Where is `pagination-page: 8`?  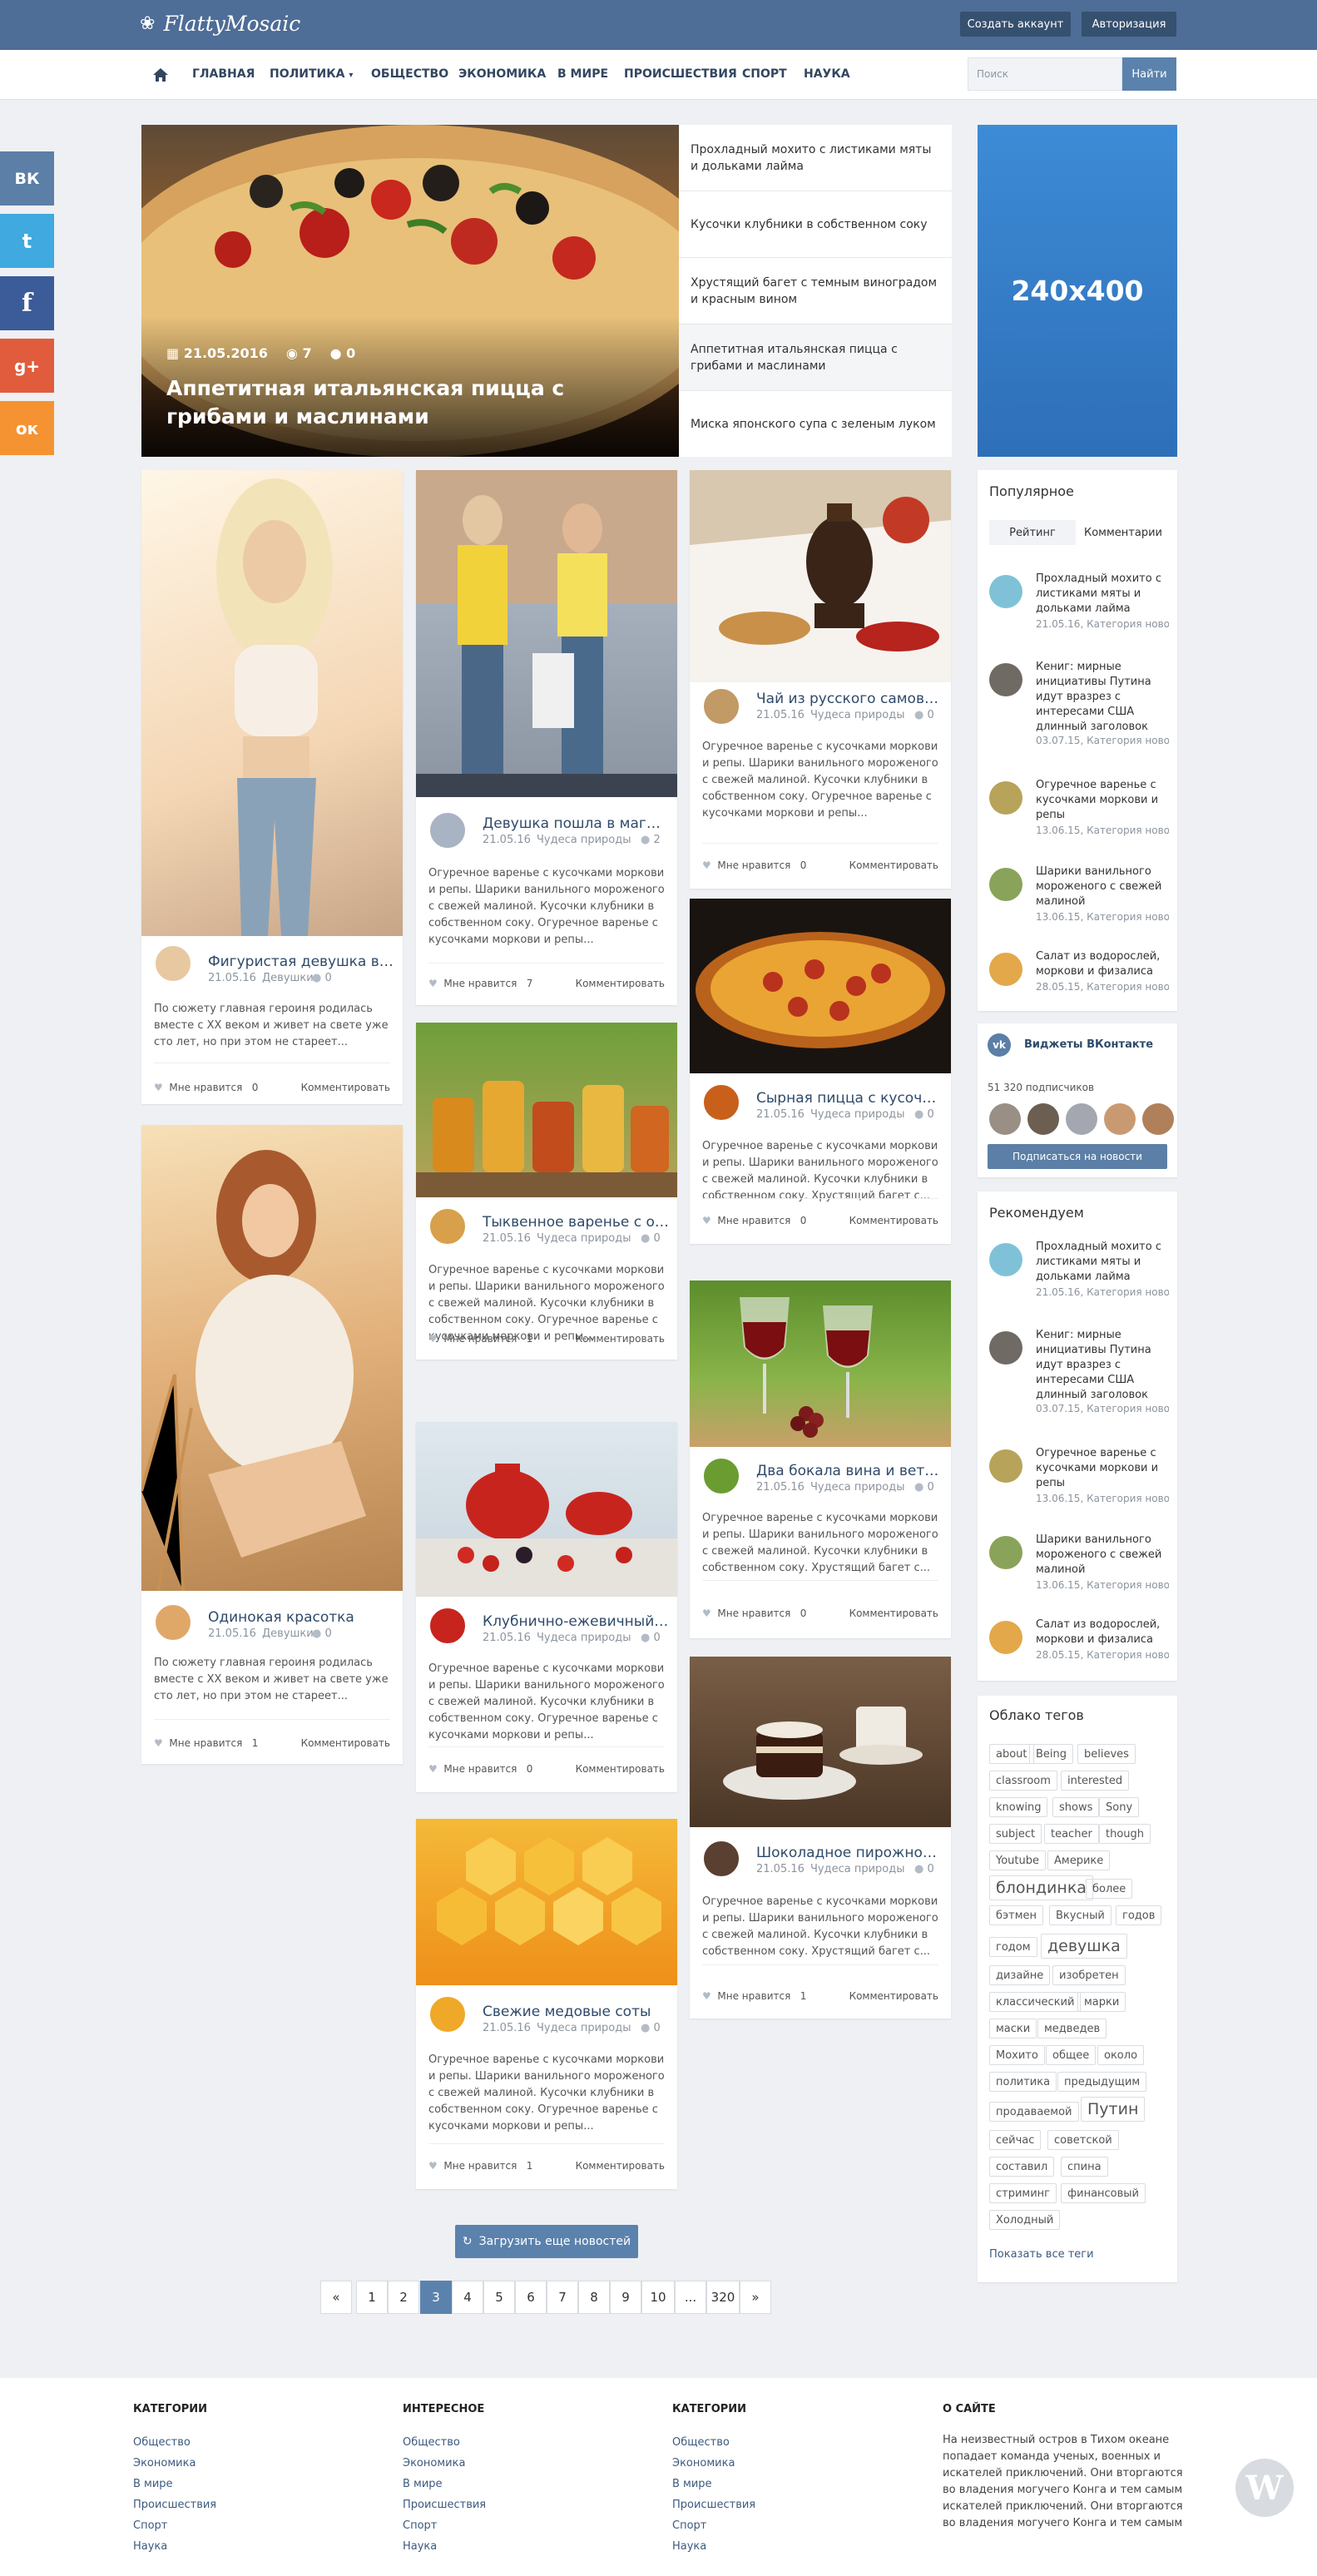
pagination-page: 8 is located at coordinates (594, 2297).